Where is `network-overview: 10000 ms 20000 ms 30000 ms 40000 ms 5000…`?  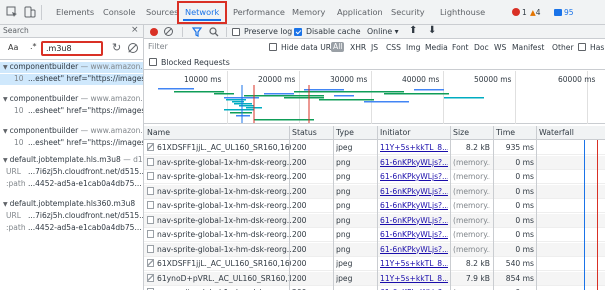 network-overview: 10000 ms 20000 ms 30000 ms 40000 ms 5000… is located at coordinates (374, 97).